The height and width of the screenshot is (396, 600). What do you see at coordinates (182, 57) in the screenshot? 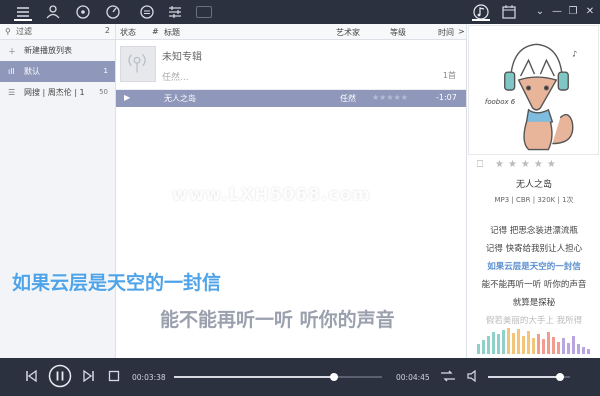
I see `album-title: 未知专辑` at bounding box center [182, 57].